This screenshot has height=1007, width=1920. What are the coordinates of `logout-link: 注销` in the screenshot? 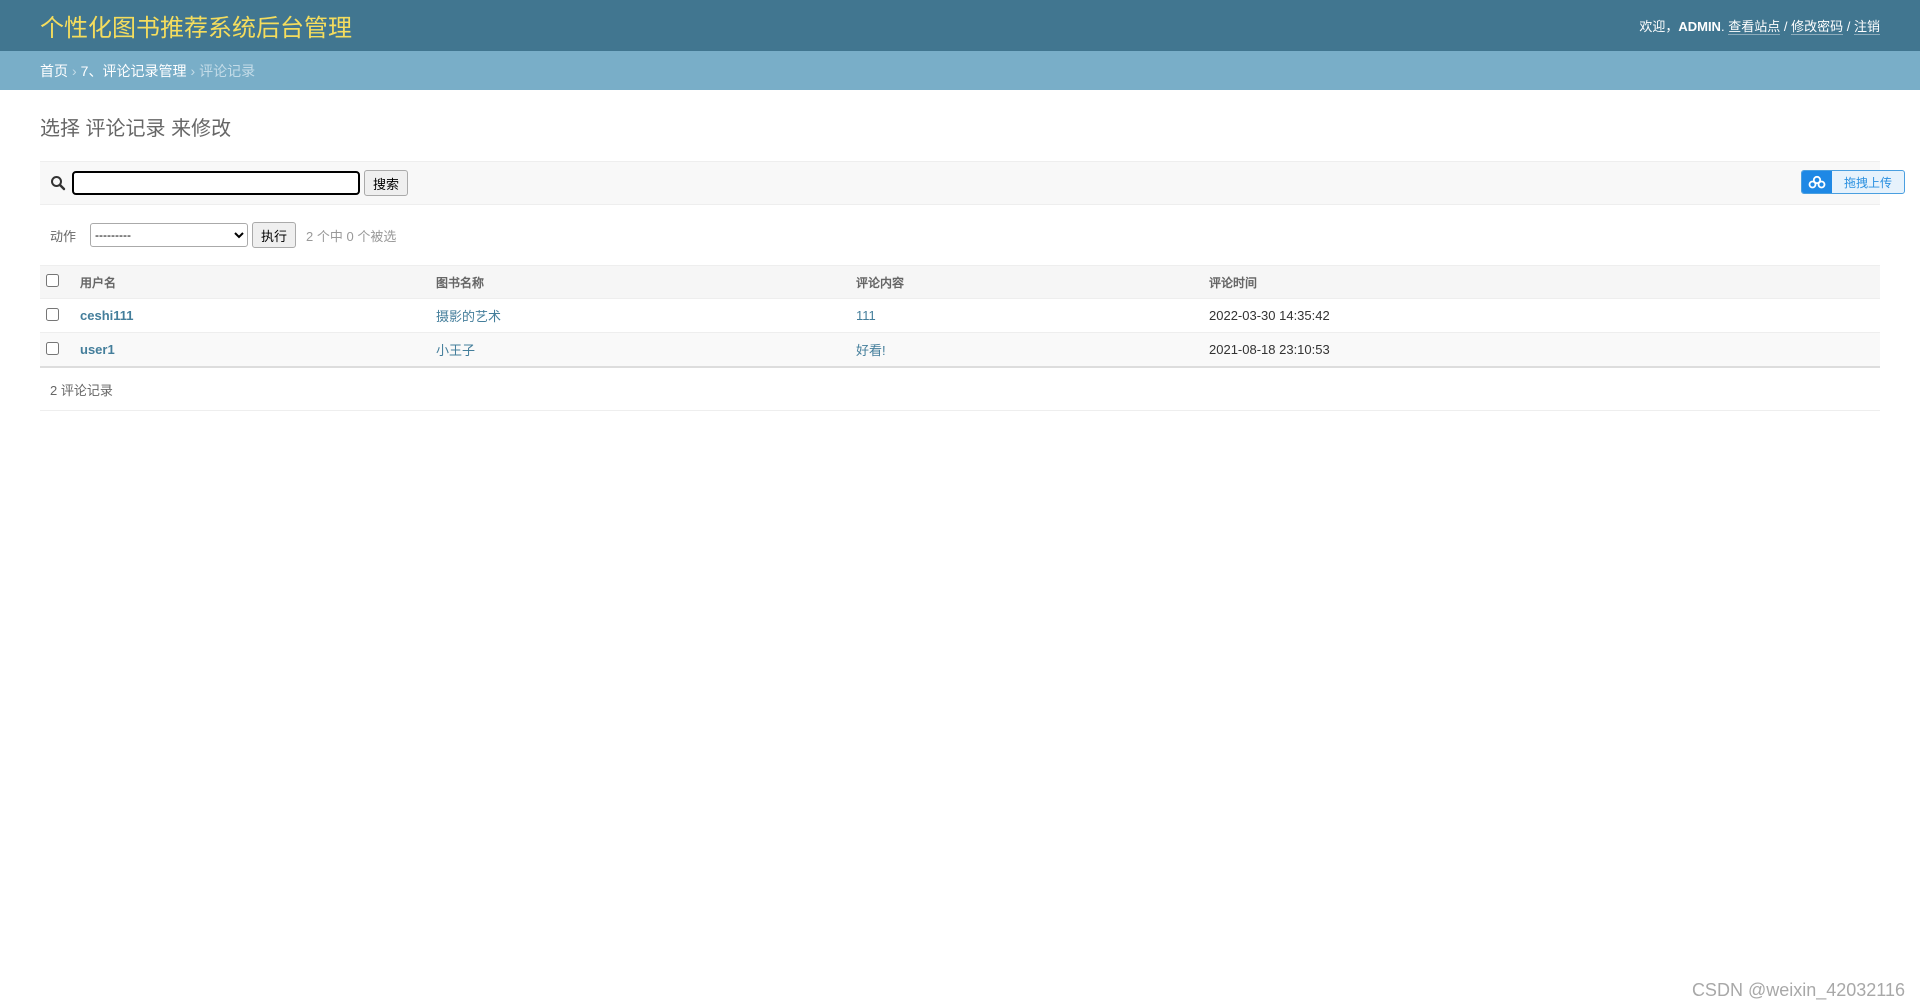 It's located at (1866, 27).